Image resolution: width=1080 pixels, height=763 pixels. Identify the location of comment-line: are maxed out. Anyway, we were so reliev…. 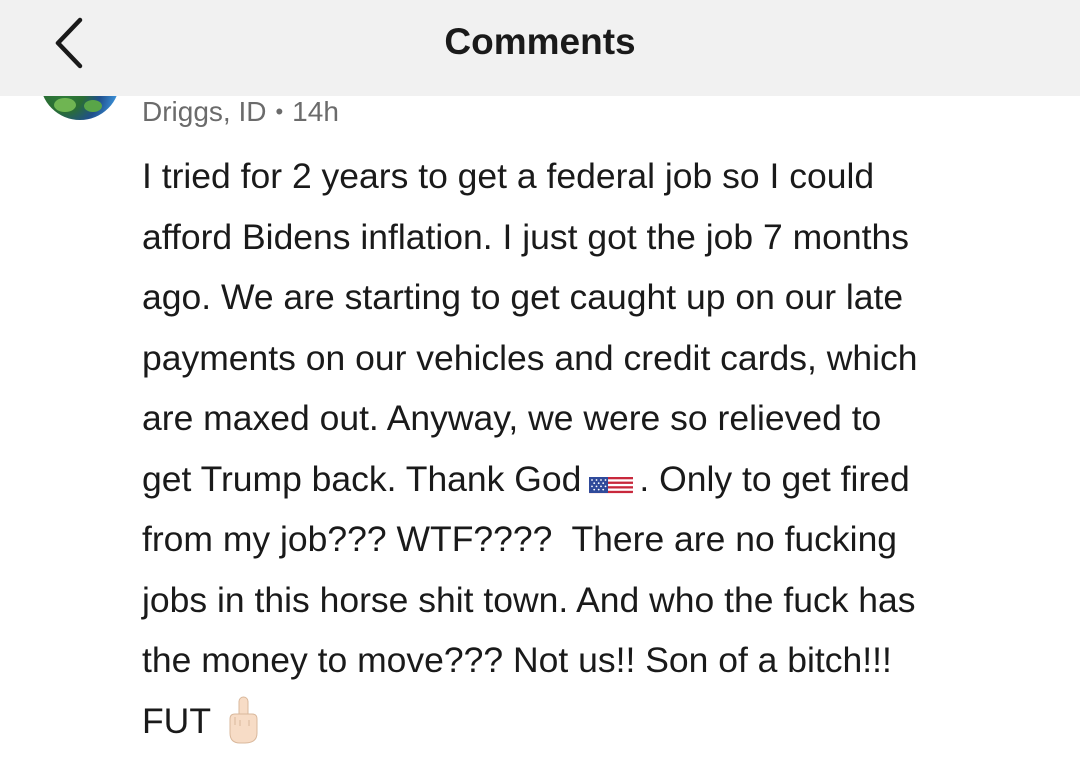
(512, 418).